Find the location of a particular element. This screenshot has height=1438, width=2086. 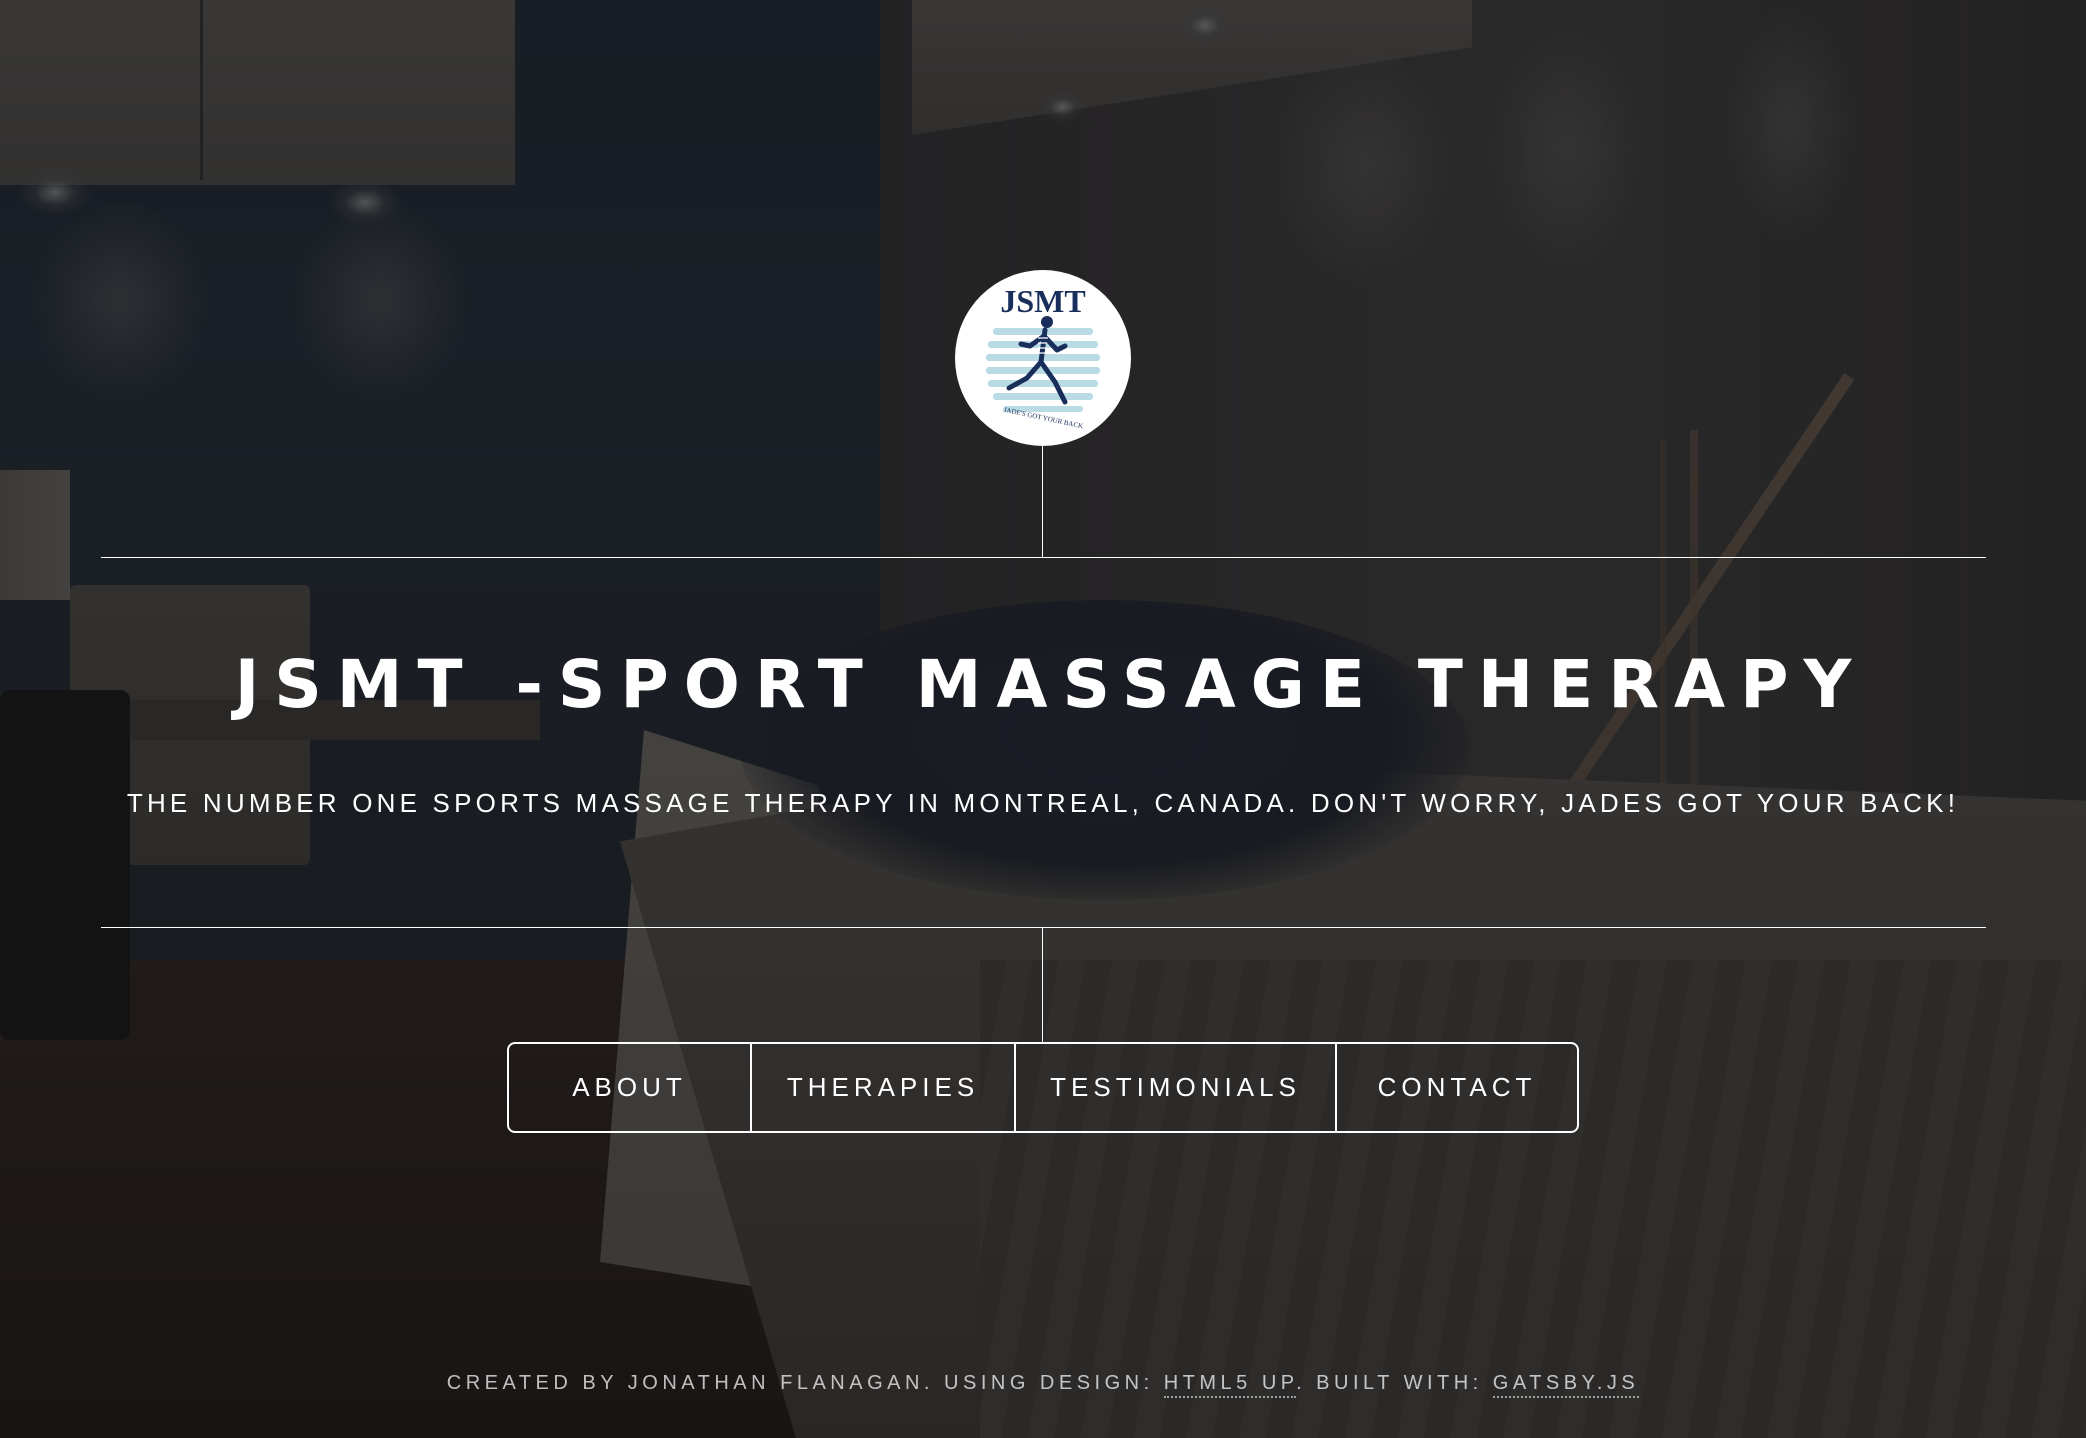

nav-item-about: About is located at coordinates (629, 1087).